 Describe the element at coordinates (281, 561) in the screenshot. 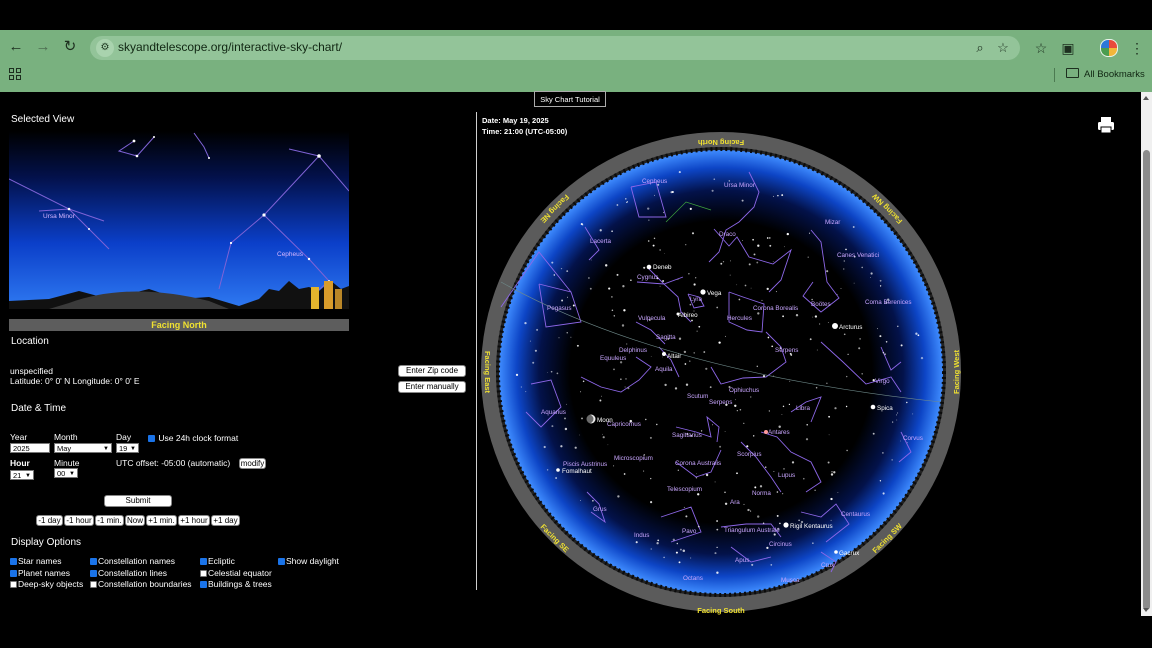

I see `show-daylight-checkbox` at that location.